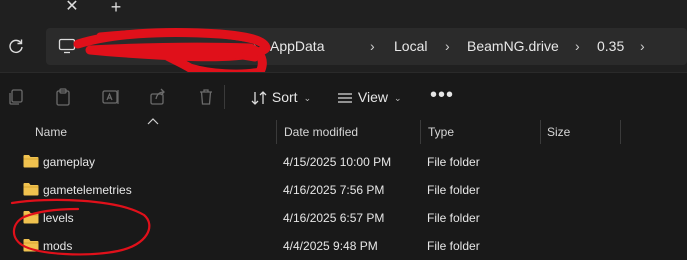 This screenshot has height=260, width=687. What do you see at coordinates (153, 121) in the screenshot?
I see `sort-ascending-icon` at bounding box center [153, 121].